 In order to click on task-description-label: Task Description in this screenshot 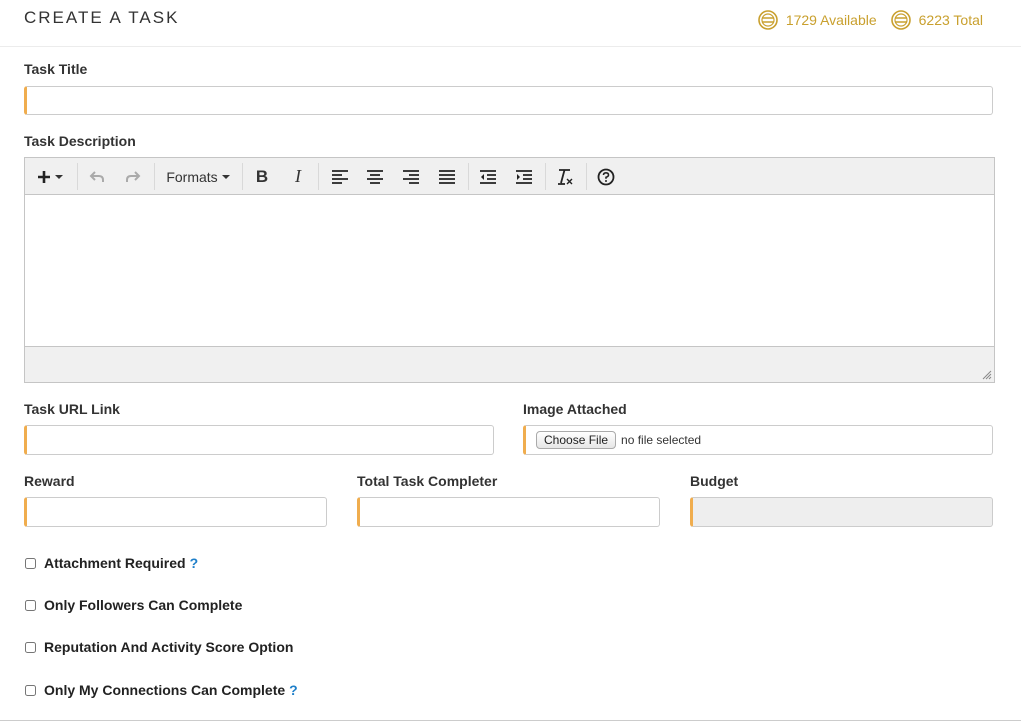, I will do `click(80, 141)`.